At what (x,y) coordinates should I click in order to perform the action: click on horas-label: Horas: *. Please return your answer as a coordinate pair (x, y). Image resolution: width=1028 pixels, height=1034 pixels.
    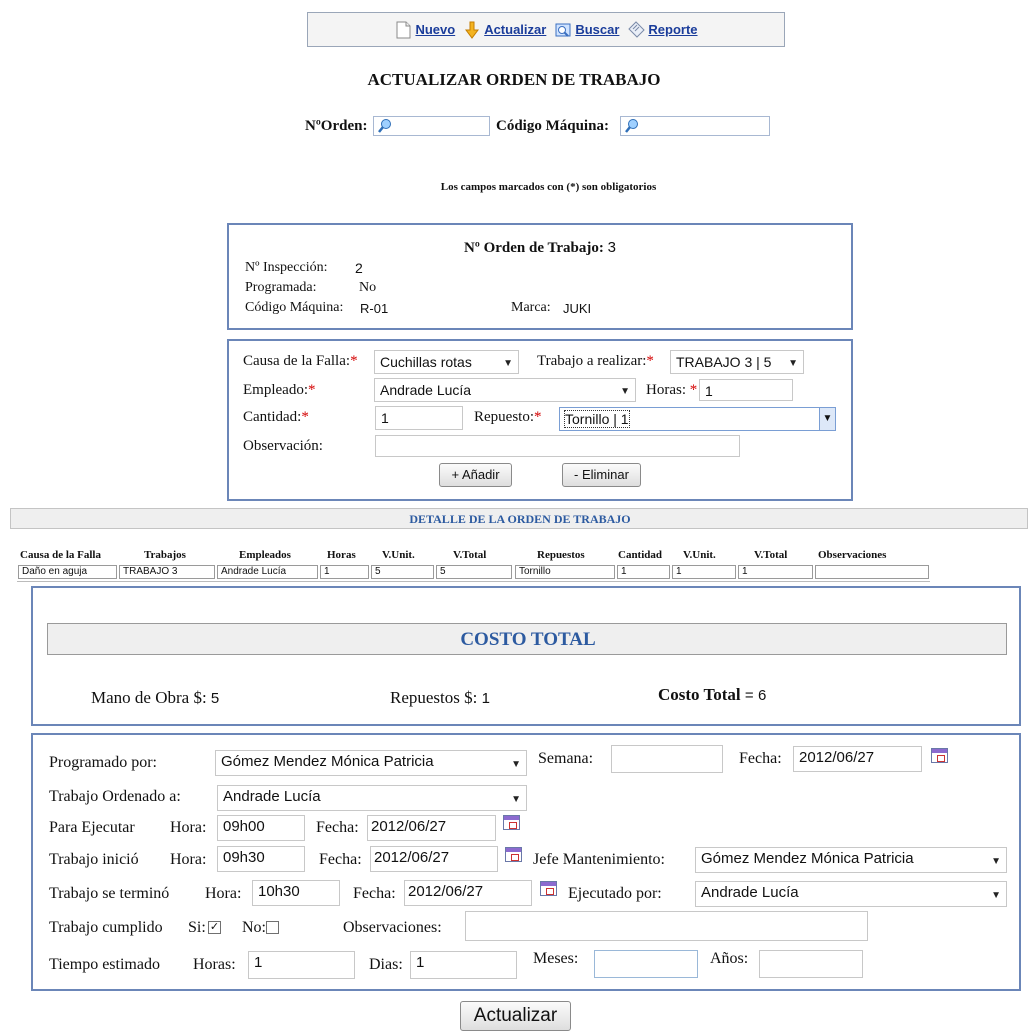
    Looking at the image, I should click on (672, 390).